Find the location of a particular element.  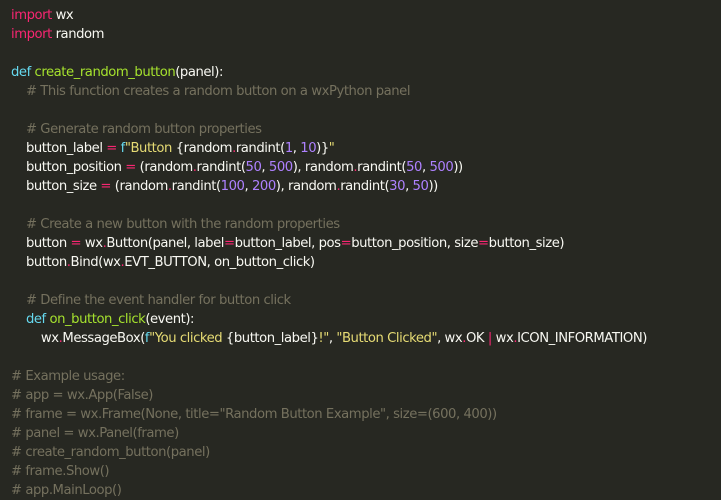

code-token: "Button is located at coordinates (150, 148).